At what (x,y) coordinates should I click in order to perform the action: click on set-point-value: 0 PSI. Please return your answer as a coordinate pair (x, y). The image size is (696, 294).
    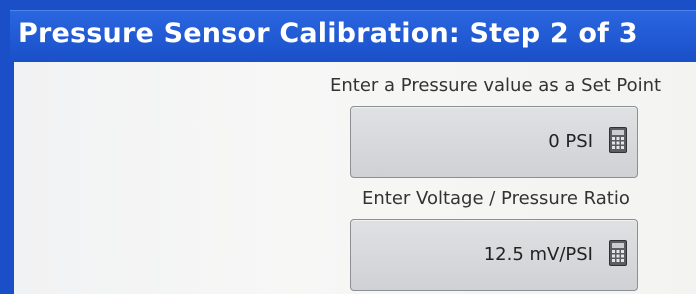
    Looking at the image, I should click on (570, 141).